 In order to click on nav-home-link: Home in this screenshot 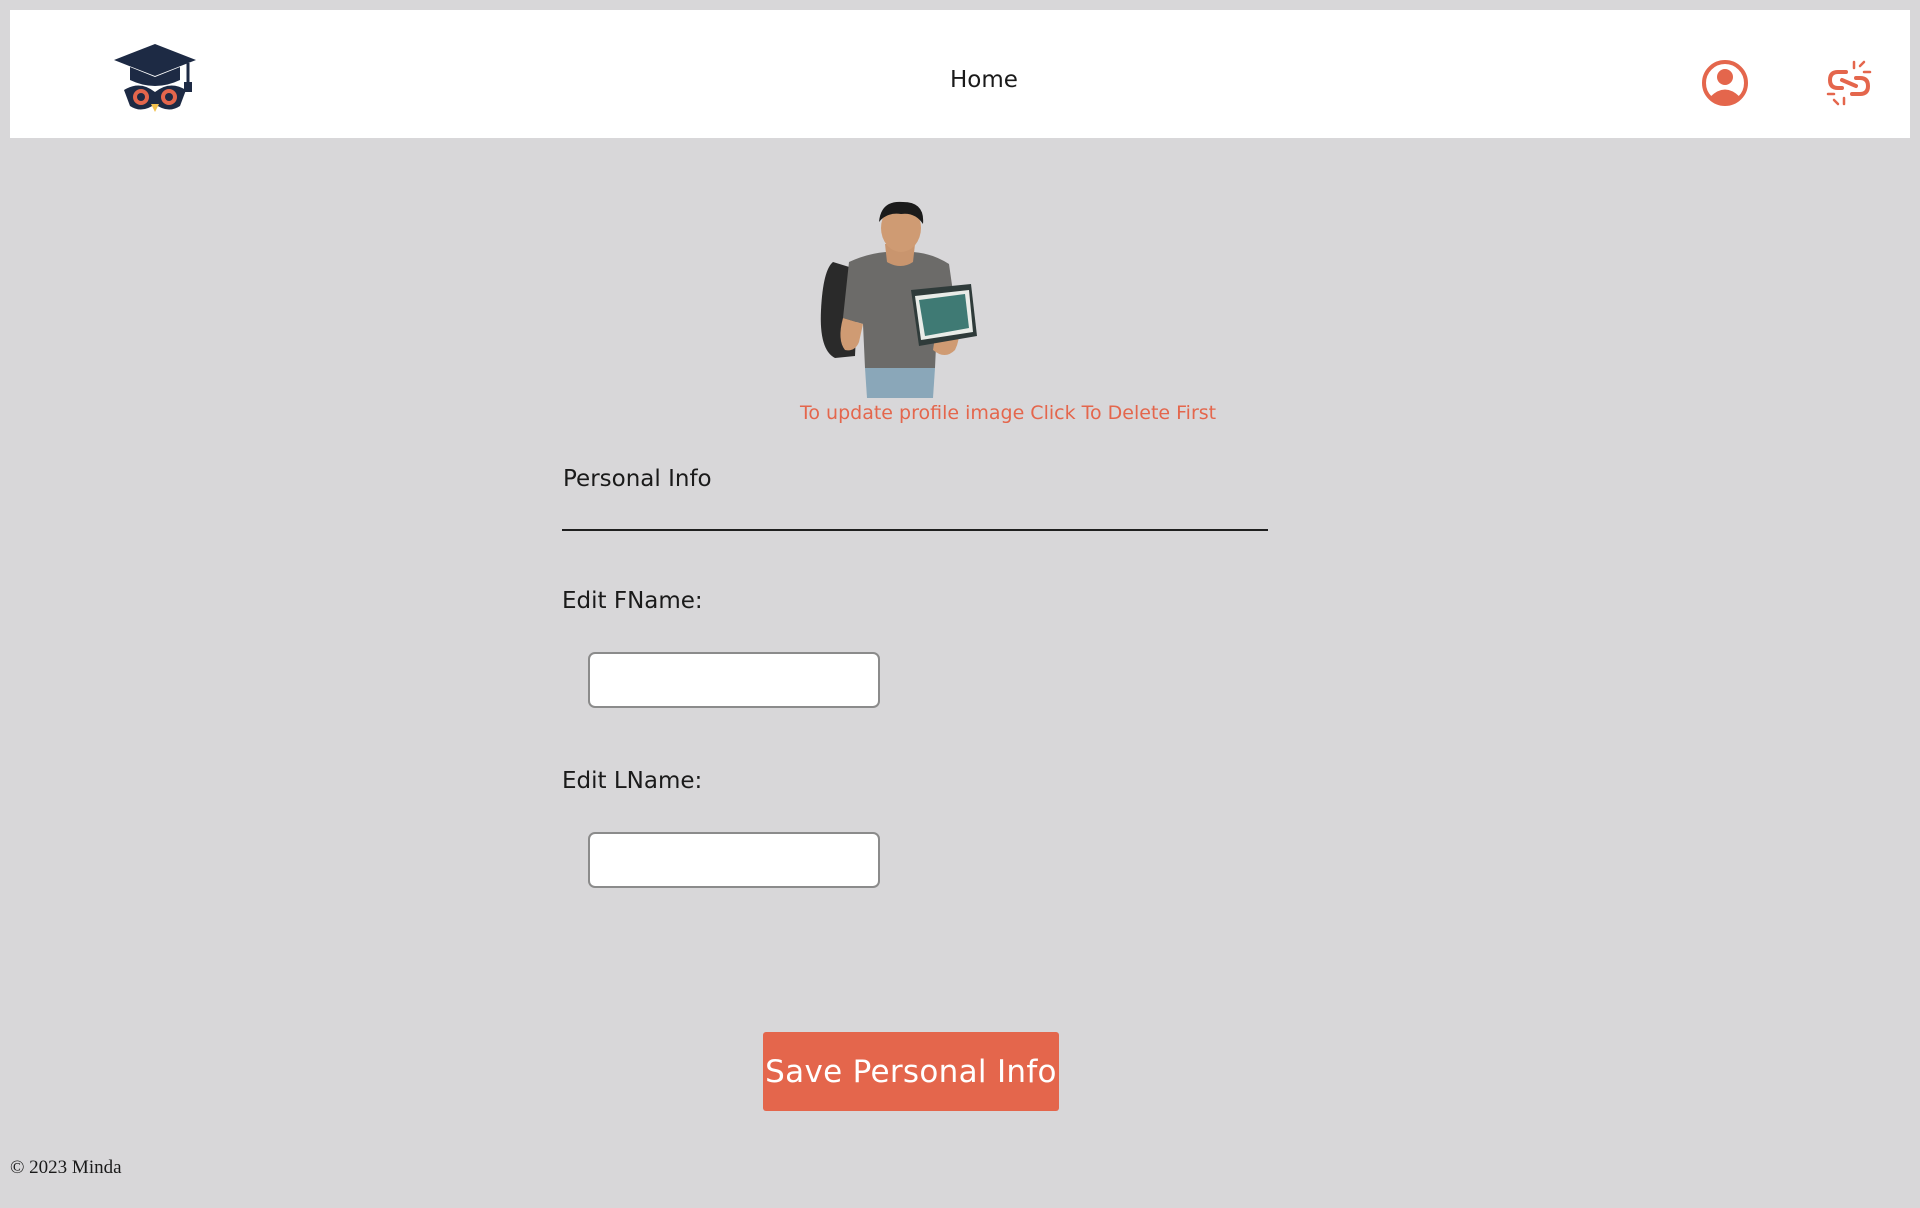, I will do `click(984, 80)`.